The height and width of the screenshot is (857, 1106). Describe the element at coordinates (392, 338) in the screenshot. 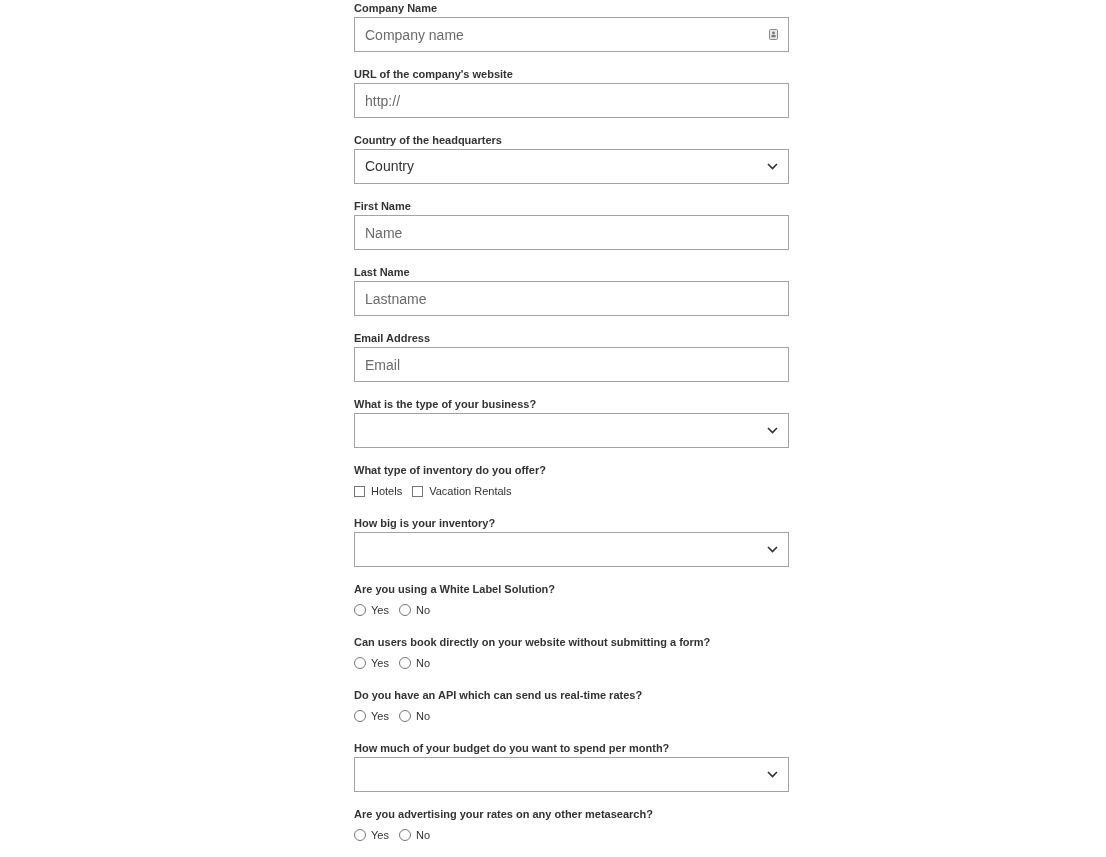

I see `field-label: Email Address` at that location.